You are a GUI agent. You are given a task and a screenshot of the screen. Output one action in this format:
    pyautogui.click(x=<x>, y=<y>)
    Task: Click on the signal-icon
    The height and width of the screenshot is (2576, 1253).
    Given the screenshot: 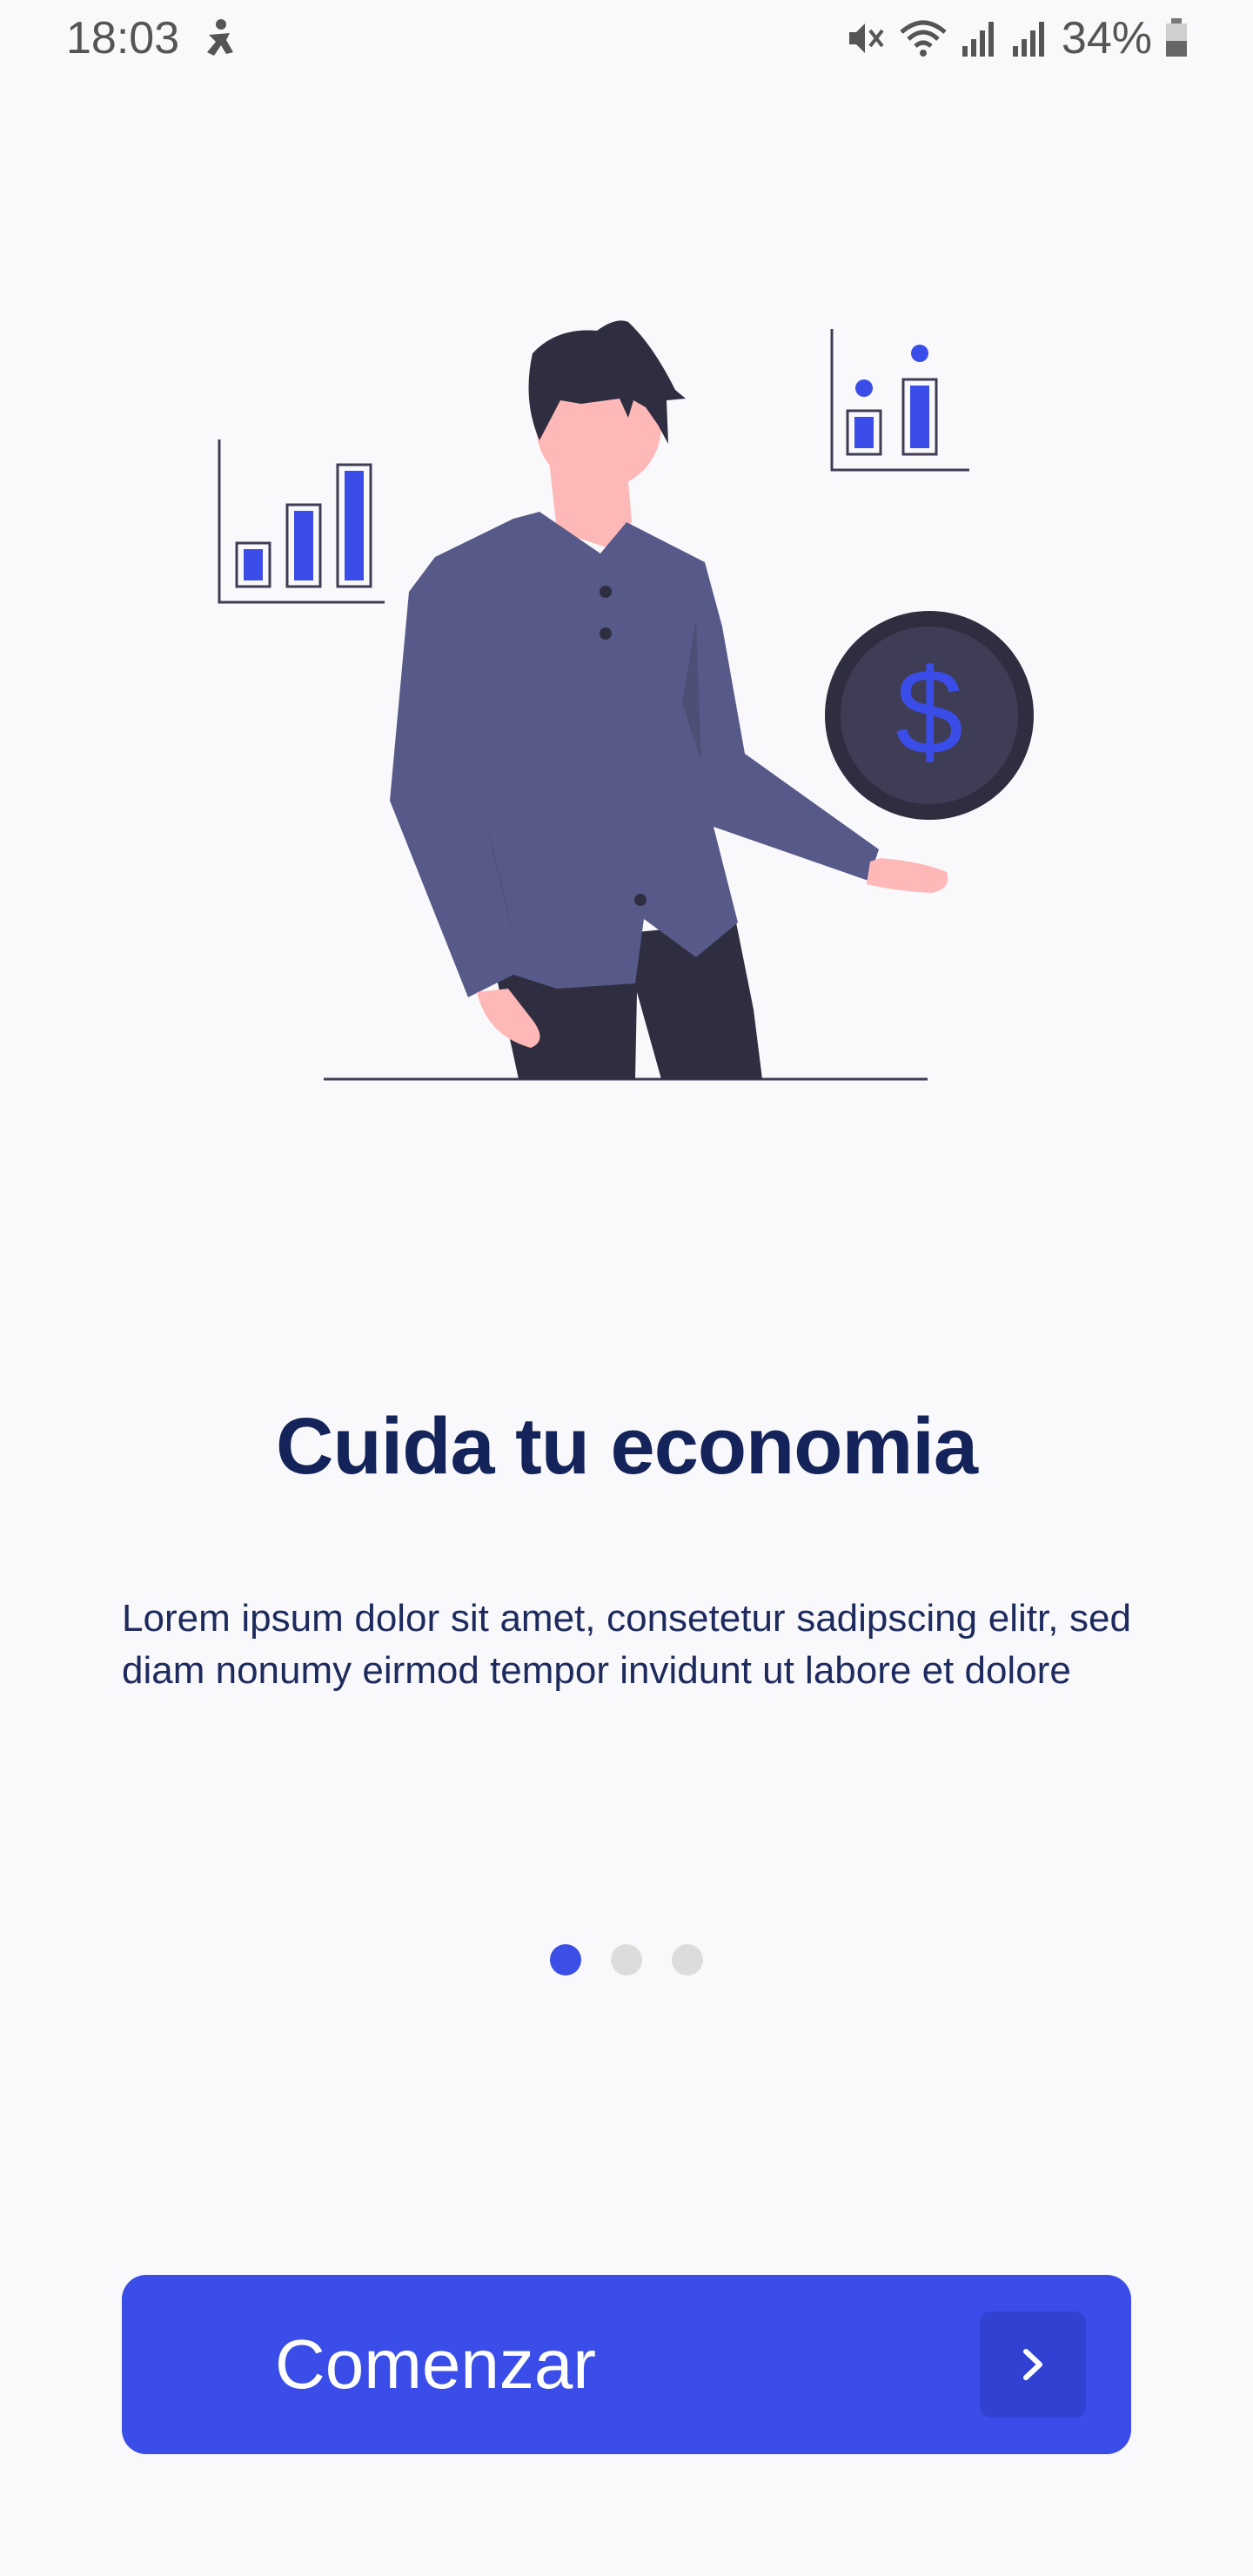 What is the action you would take?
    pyautogui.click(x=978, y=40)
    